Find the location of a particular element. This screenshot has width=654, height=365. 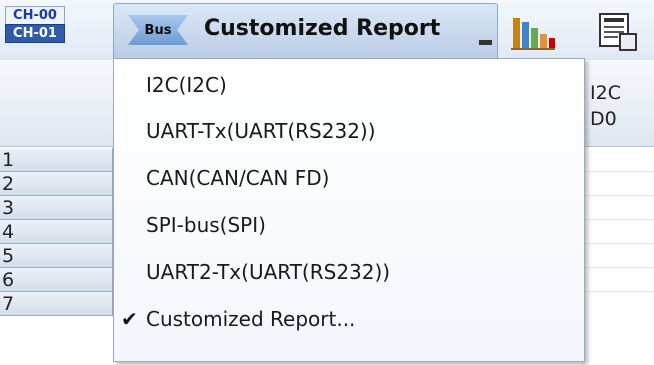

row-header-1: 1 is located at coordinates (56, 160).